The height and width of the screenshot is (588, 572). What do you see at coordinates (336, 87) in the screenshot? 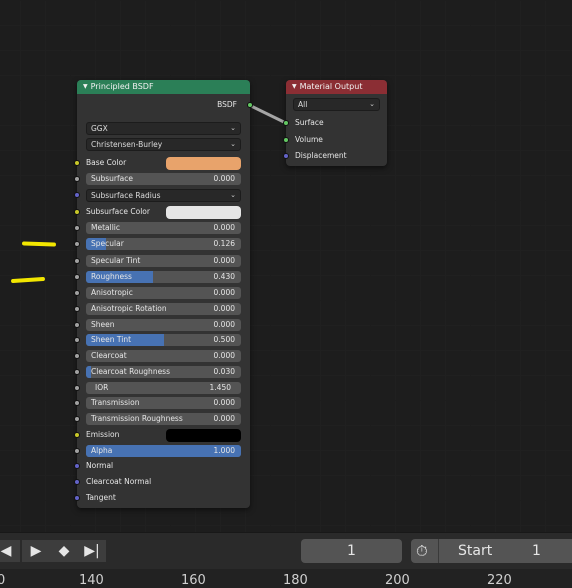
I see `node-header: ▼ Material Output` at bounding box center [336, 87].